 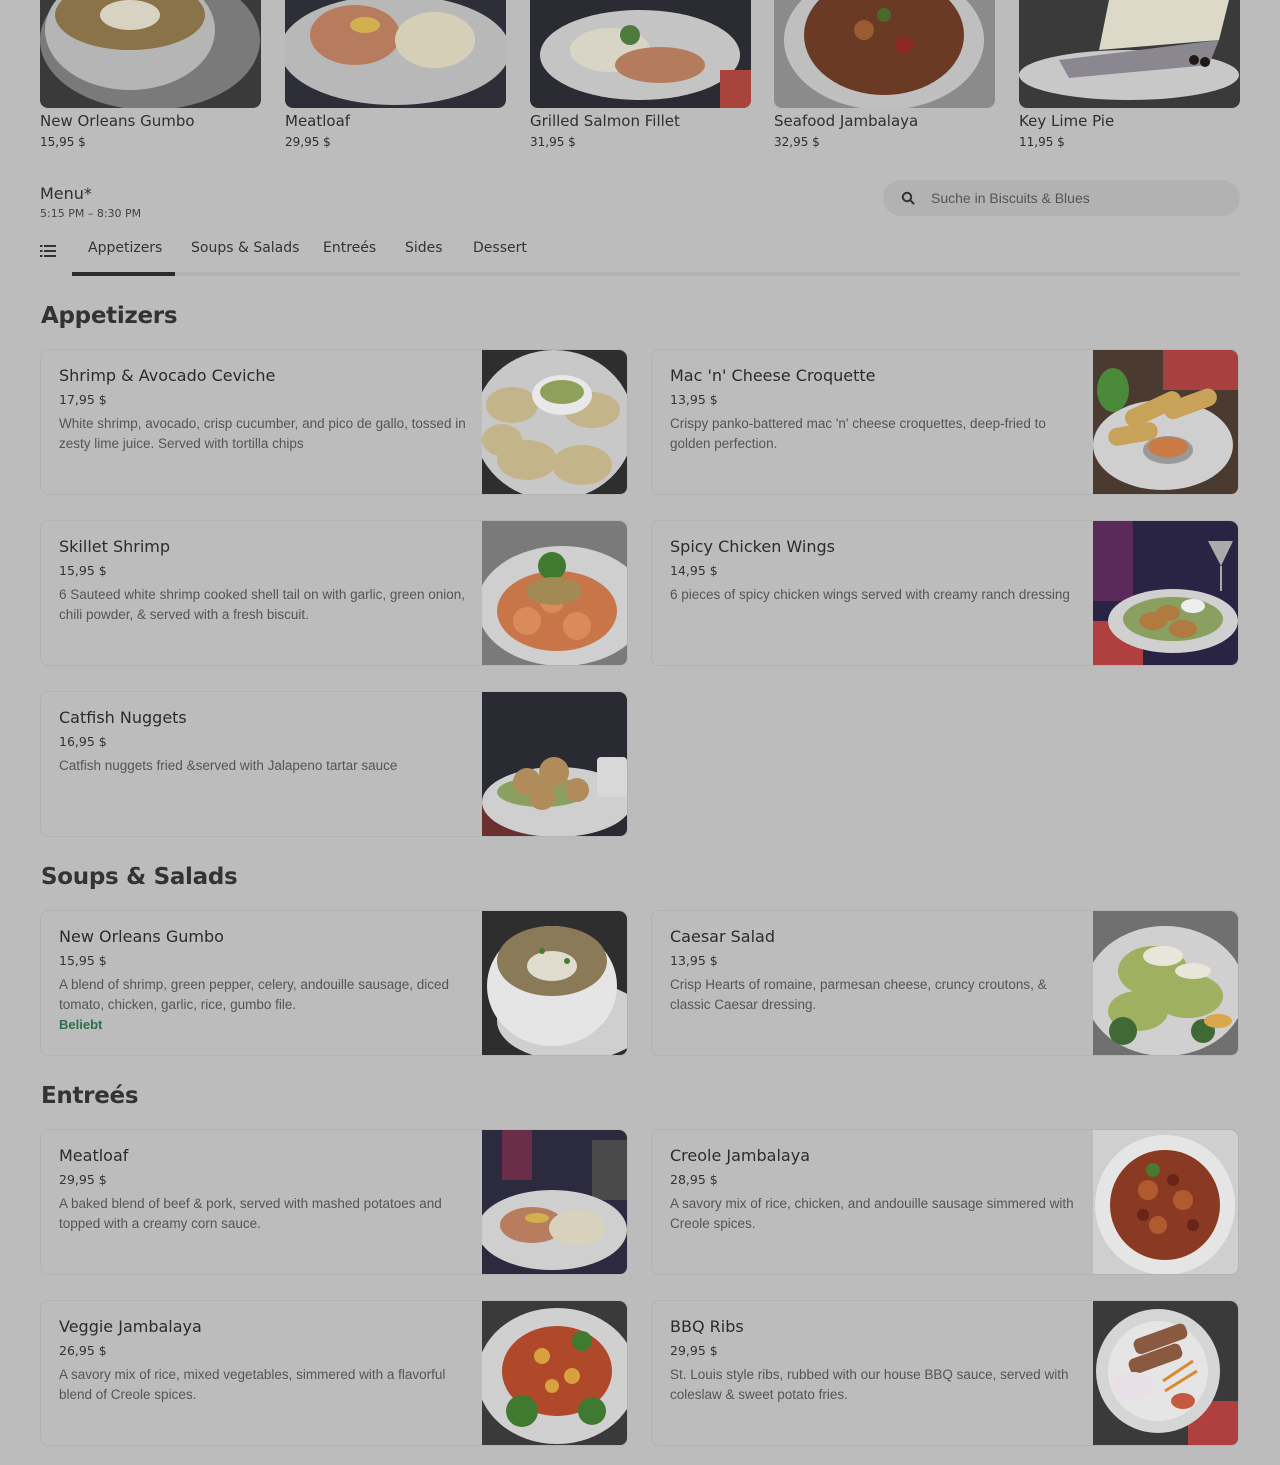 I want to click on item-name: Veggie Jambalaya, so click(x=130, y=1326).